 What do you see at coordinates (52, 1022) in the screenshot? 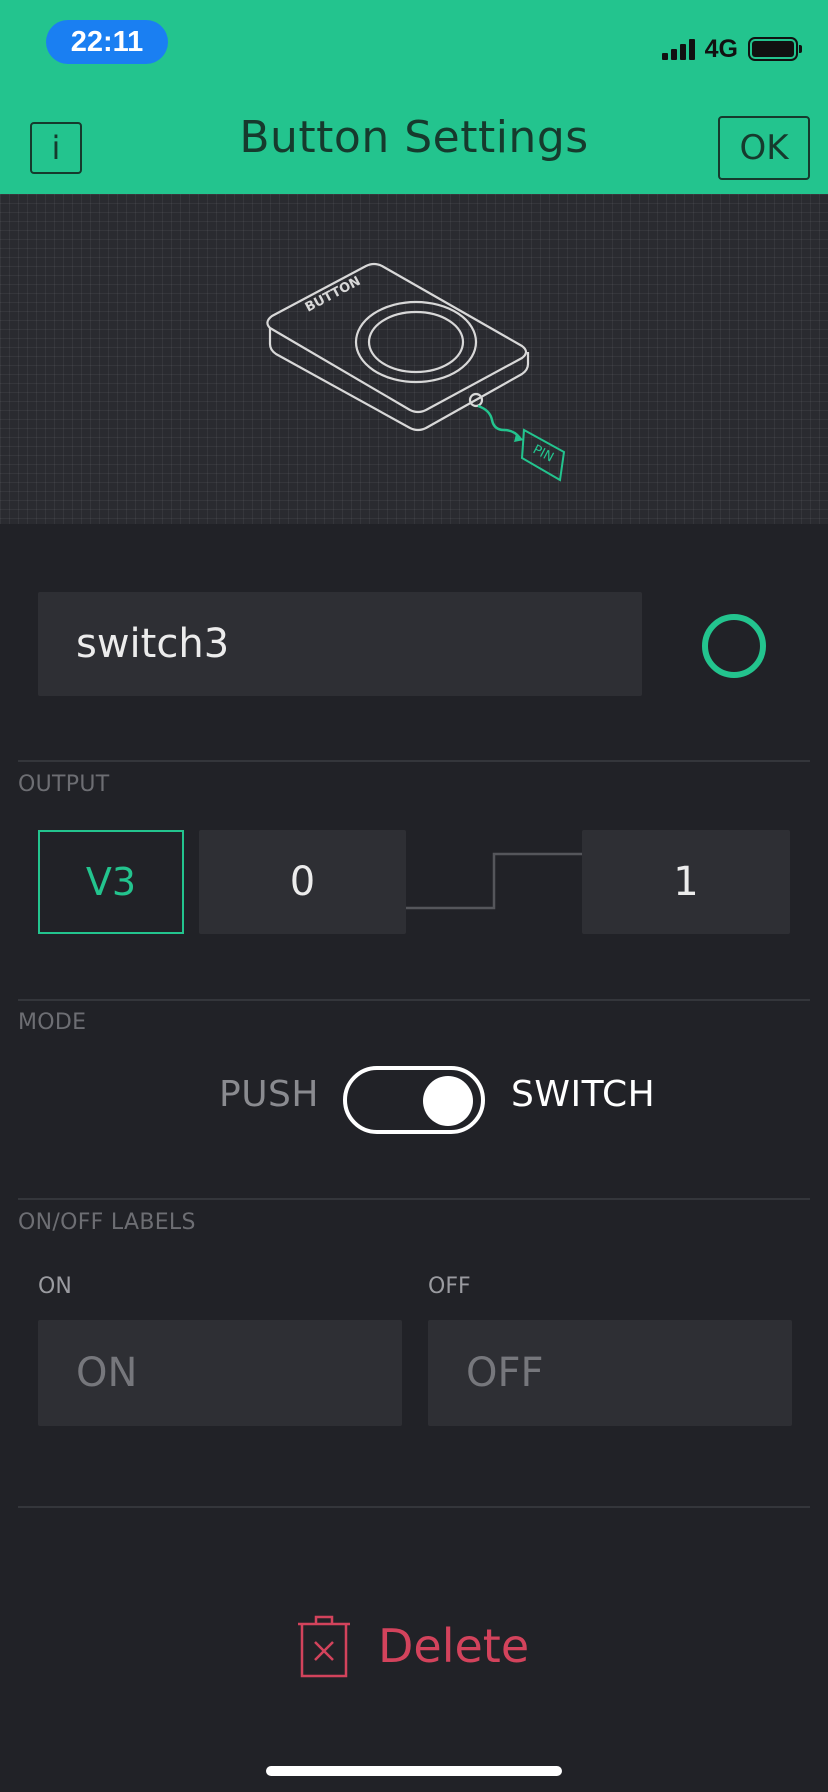
I see `mode-section-label: MODE` at bounding box center [52, 1022].